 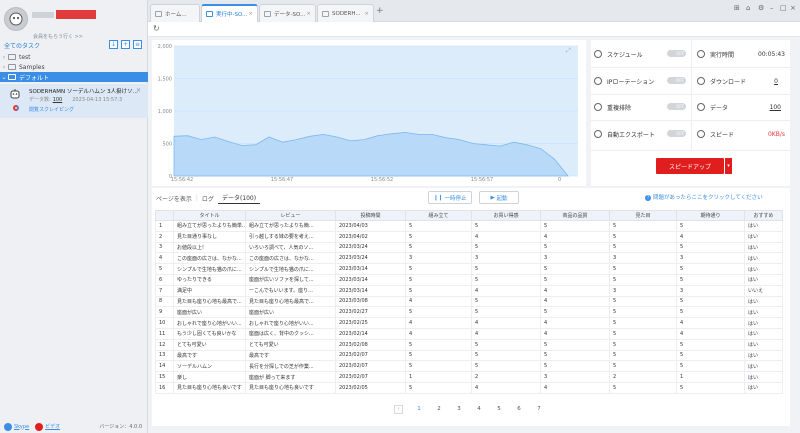 What do you see at coordinates (783, 8) in the screenshot?
I see `maximize-icon: □` at bounding box center [783, 8].